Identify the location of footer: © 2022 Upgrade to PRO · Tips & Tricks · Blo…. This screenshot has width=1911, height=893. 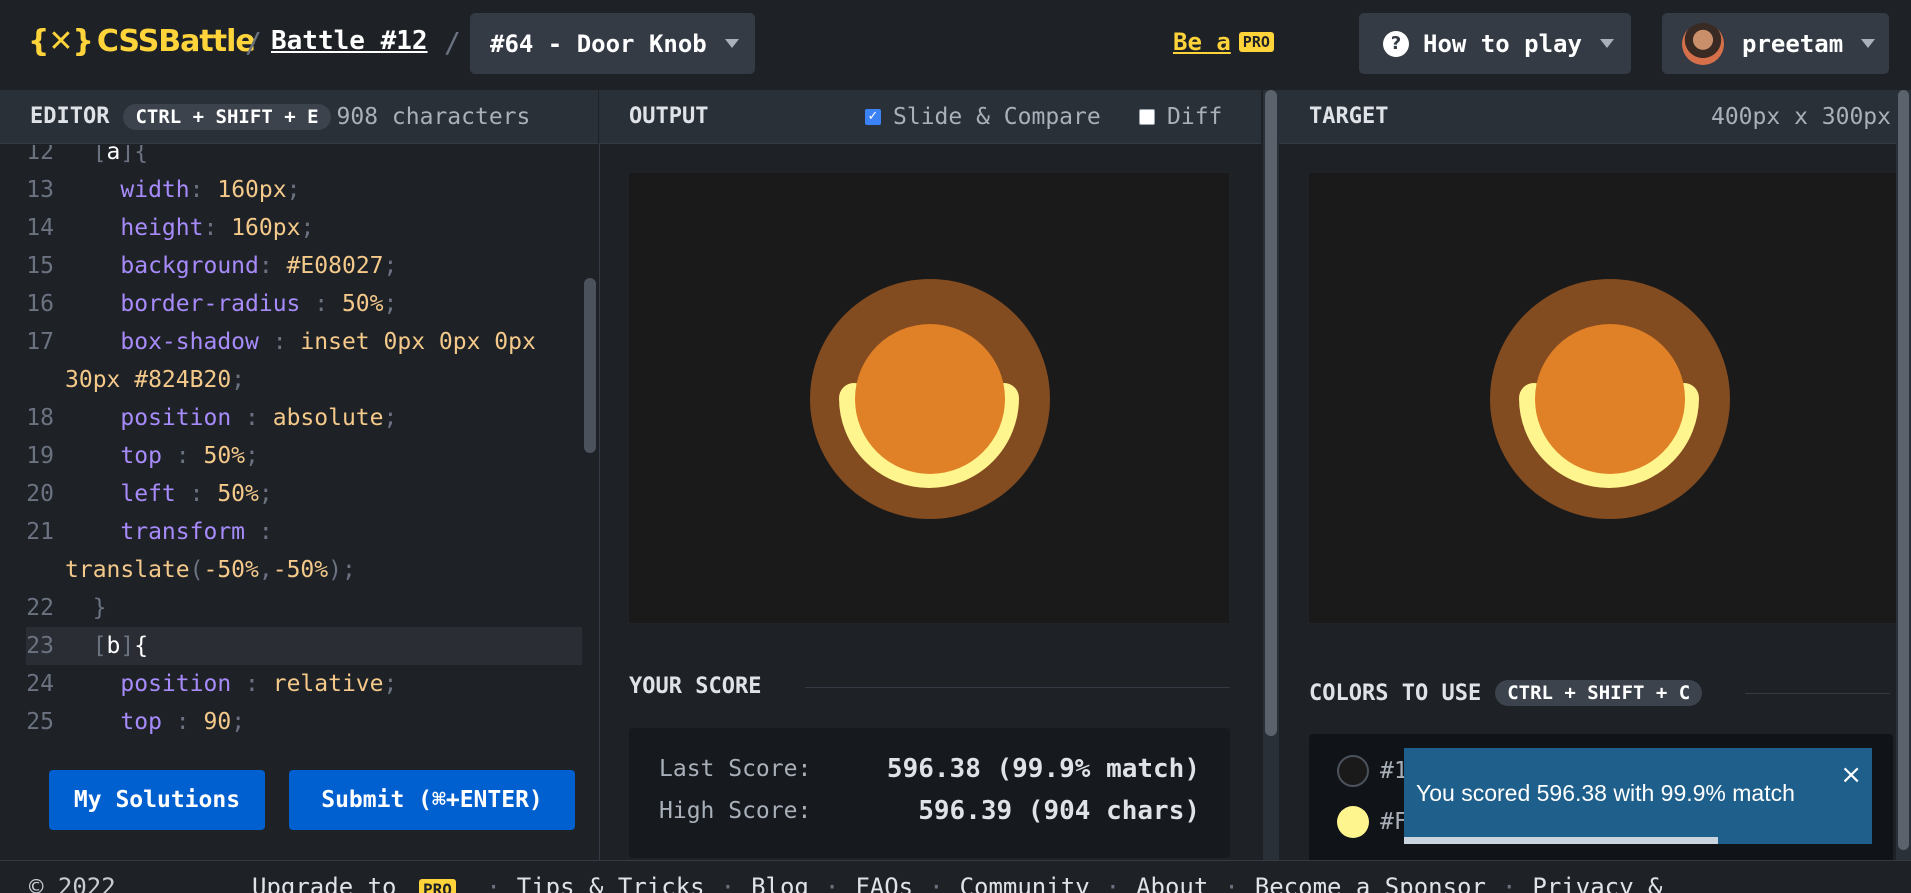
(955, 876).